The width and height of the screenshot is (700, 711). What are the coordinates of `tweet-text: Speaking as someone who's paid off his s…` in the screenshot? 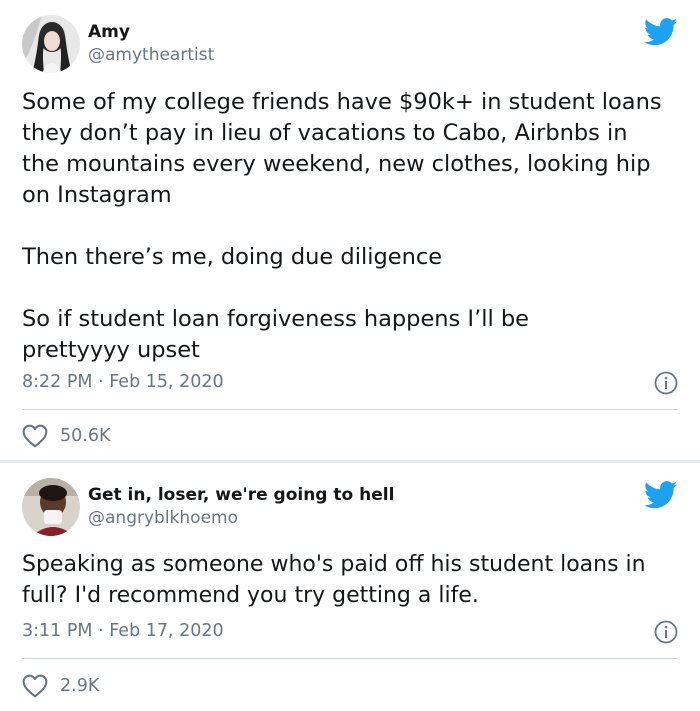 It's located at (352, 580).